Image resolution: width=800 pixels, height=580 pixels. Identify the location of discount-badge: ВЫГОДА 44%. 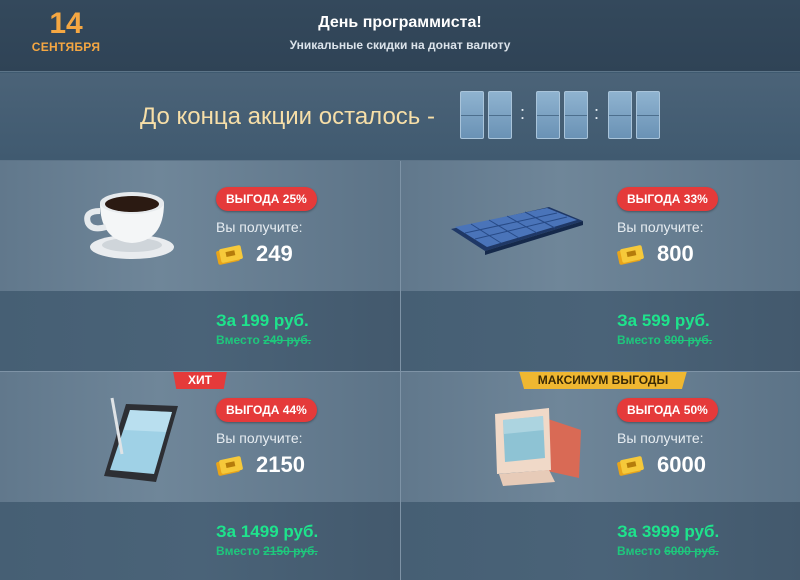
(266, 410).